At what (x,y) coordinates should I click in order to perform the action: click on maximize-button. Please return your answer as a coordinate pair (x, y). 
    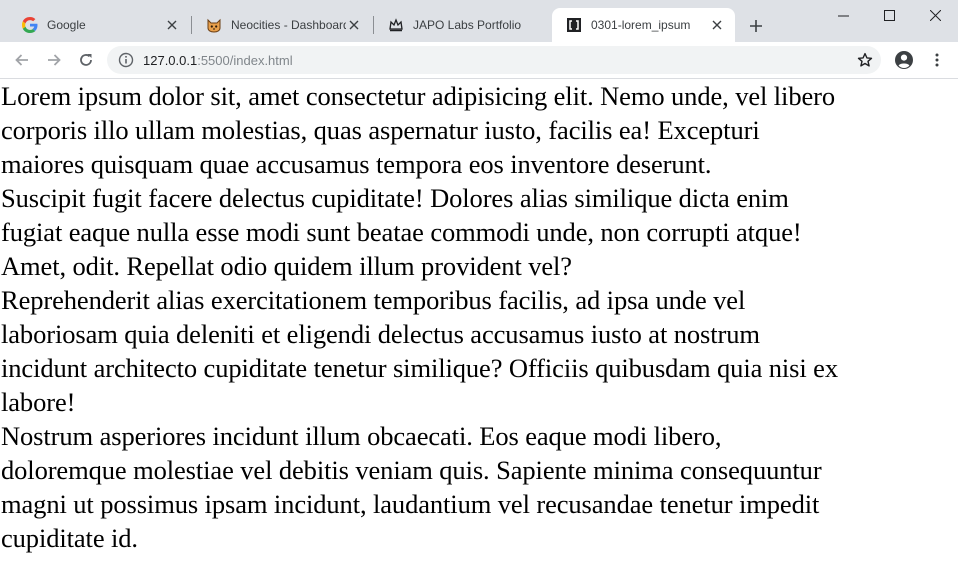
    Looking at the image, I should click on (889, 15).